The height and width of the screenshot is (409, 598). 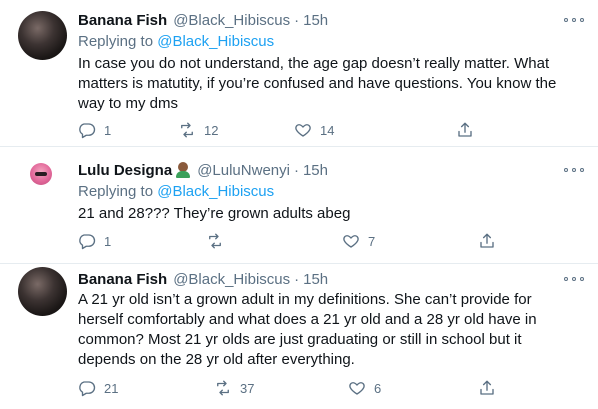 I want to click on retweet-count: 12, so click(x=211, y=130).